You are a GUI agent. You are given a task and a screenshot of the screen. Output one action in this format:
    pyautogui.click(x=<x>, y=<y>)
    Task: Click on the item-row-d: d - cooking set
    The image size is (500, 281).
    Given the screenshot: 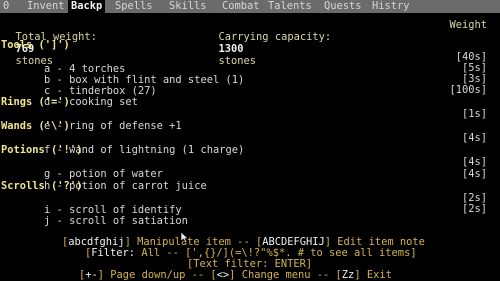 What is the action you would take?
    pyautogui.click(x=78, y=96)
    